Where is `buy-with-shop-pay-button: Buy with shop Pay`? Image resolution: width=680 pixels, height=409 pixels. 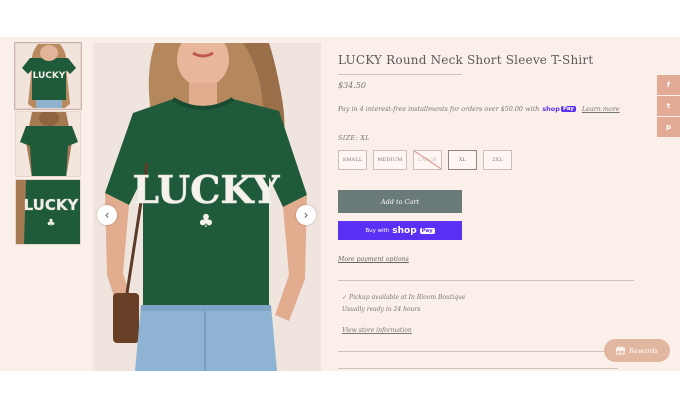
buy-with-shop-pay-button: Buy with shop Pay is located at coordinates (400, 230).